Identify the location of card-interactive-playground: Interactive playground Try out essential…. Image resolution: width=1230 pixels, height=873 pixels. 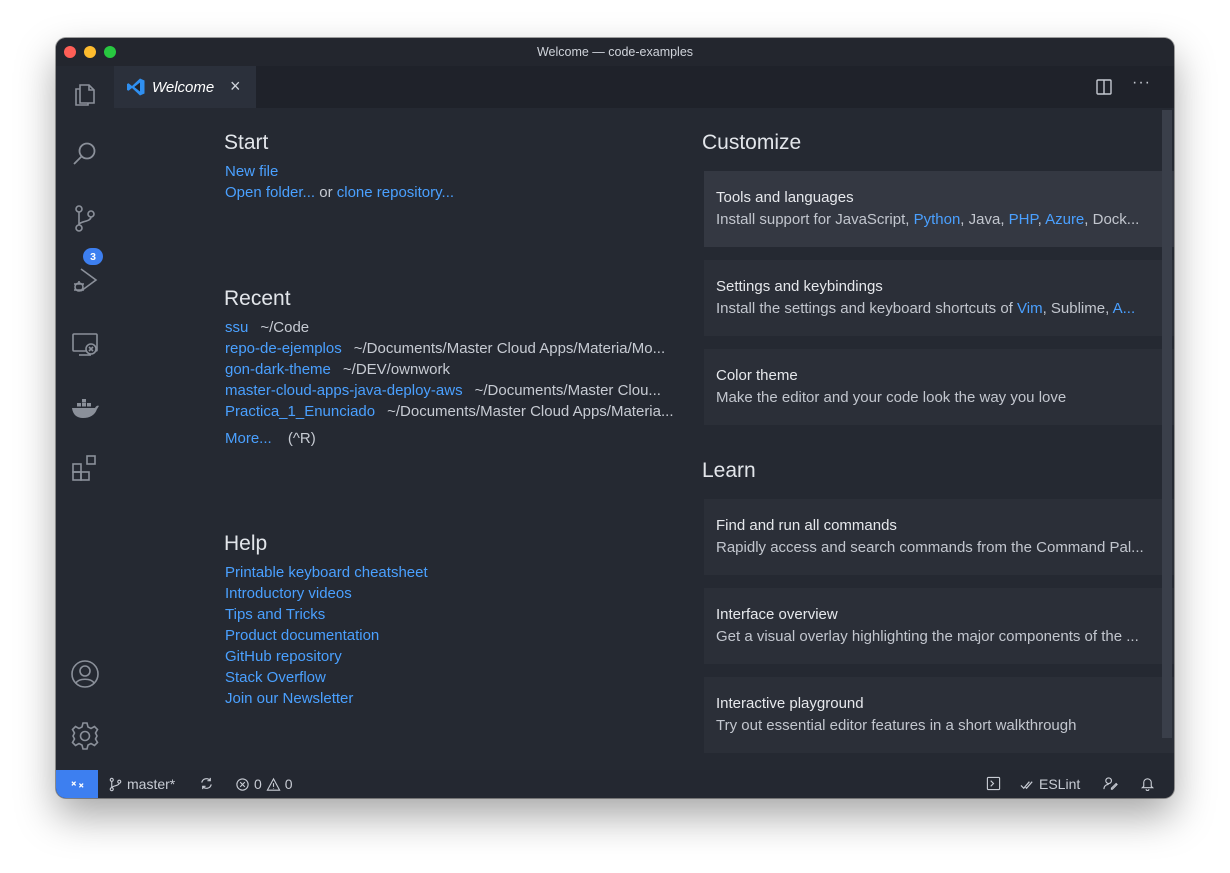
(939, 715).